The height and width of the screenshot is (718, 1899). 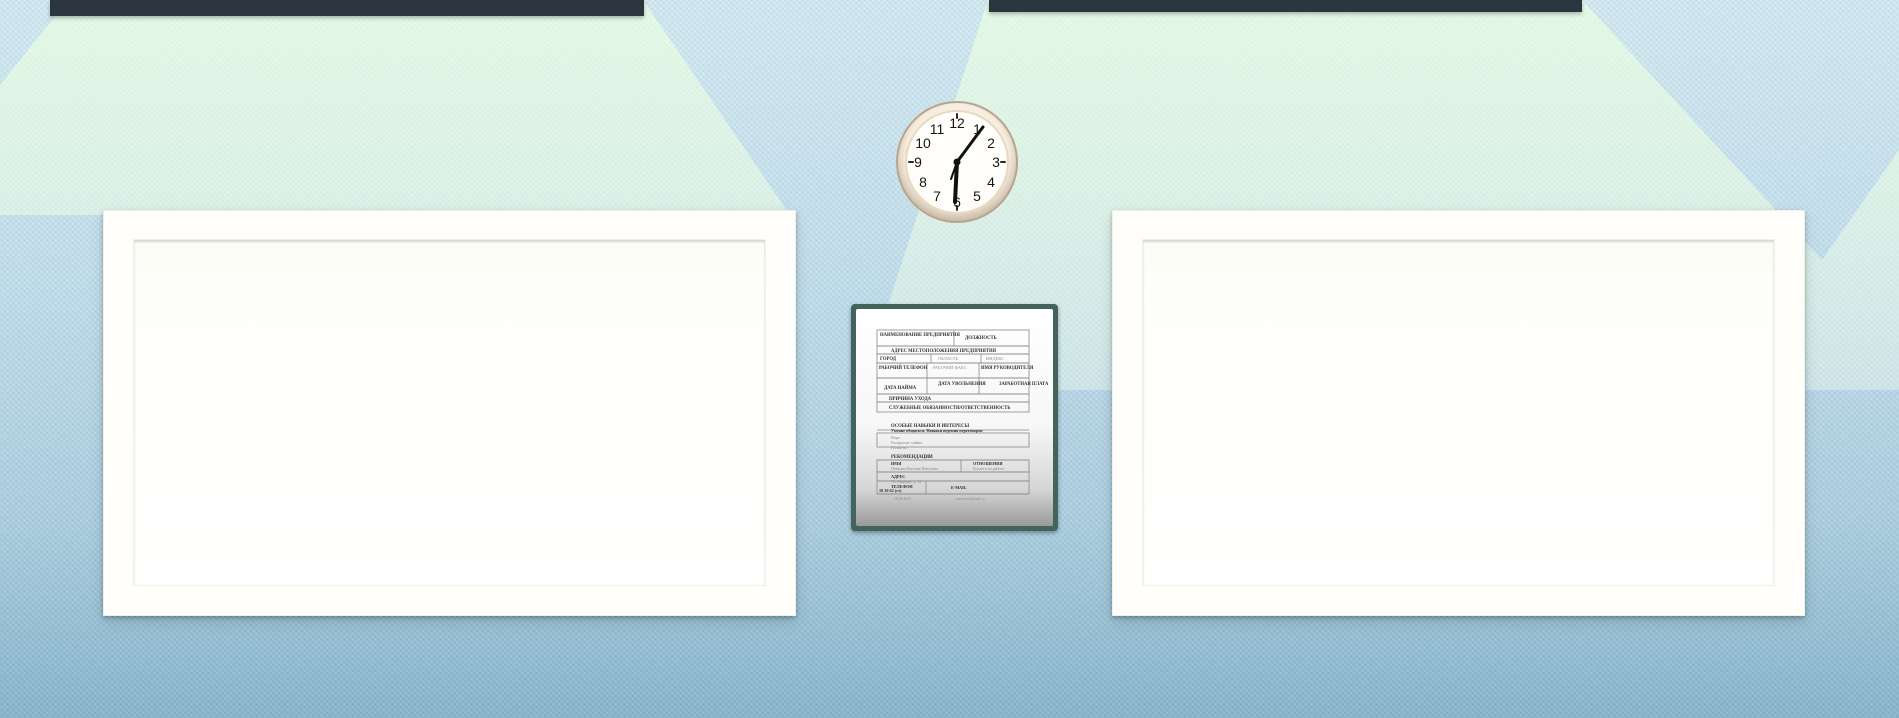 What do you see at coordinates (981, 338) in the screenshot?
I see `form-position-label: ДОЛЖНОСТЬ` at bounding box center [981, 338].